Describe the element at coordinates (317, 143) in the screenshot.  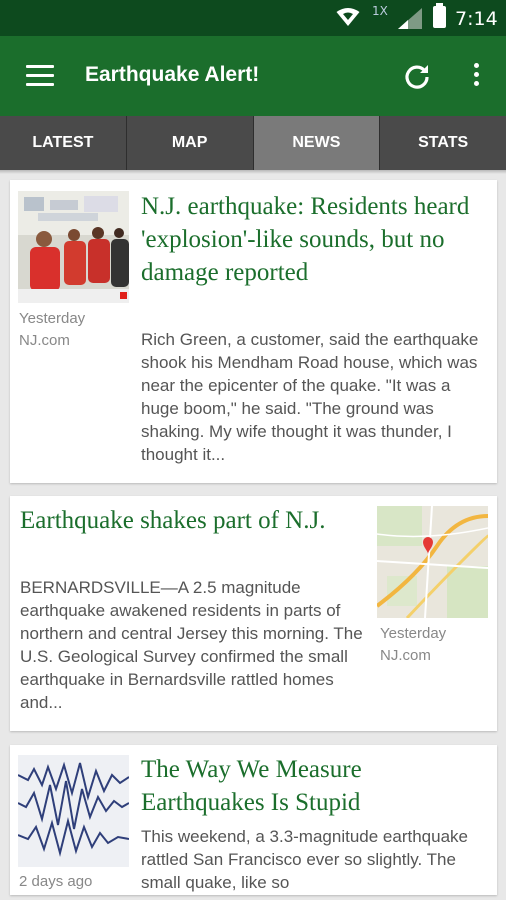
I see `tab-news: NEWS` at that location.